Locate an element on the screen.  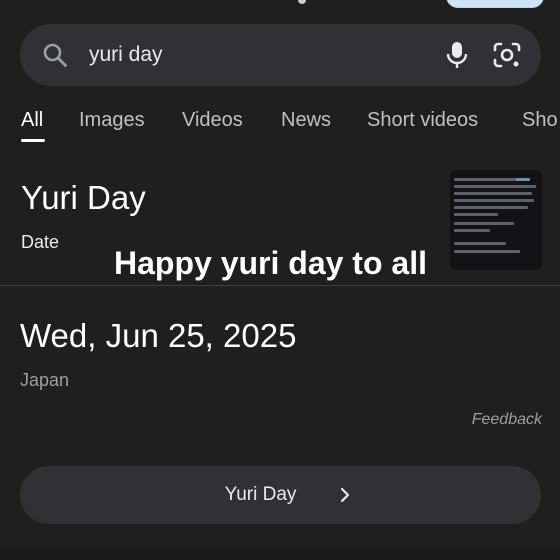
more-about-button: Yuri Day is located at coordinates (280, 495).